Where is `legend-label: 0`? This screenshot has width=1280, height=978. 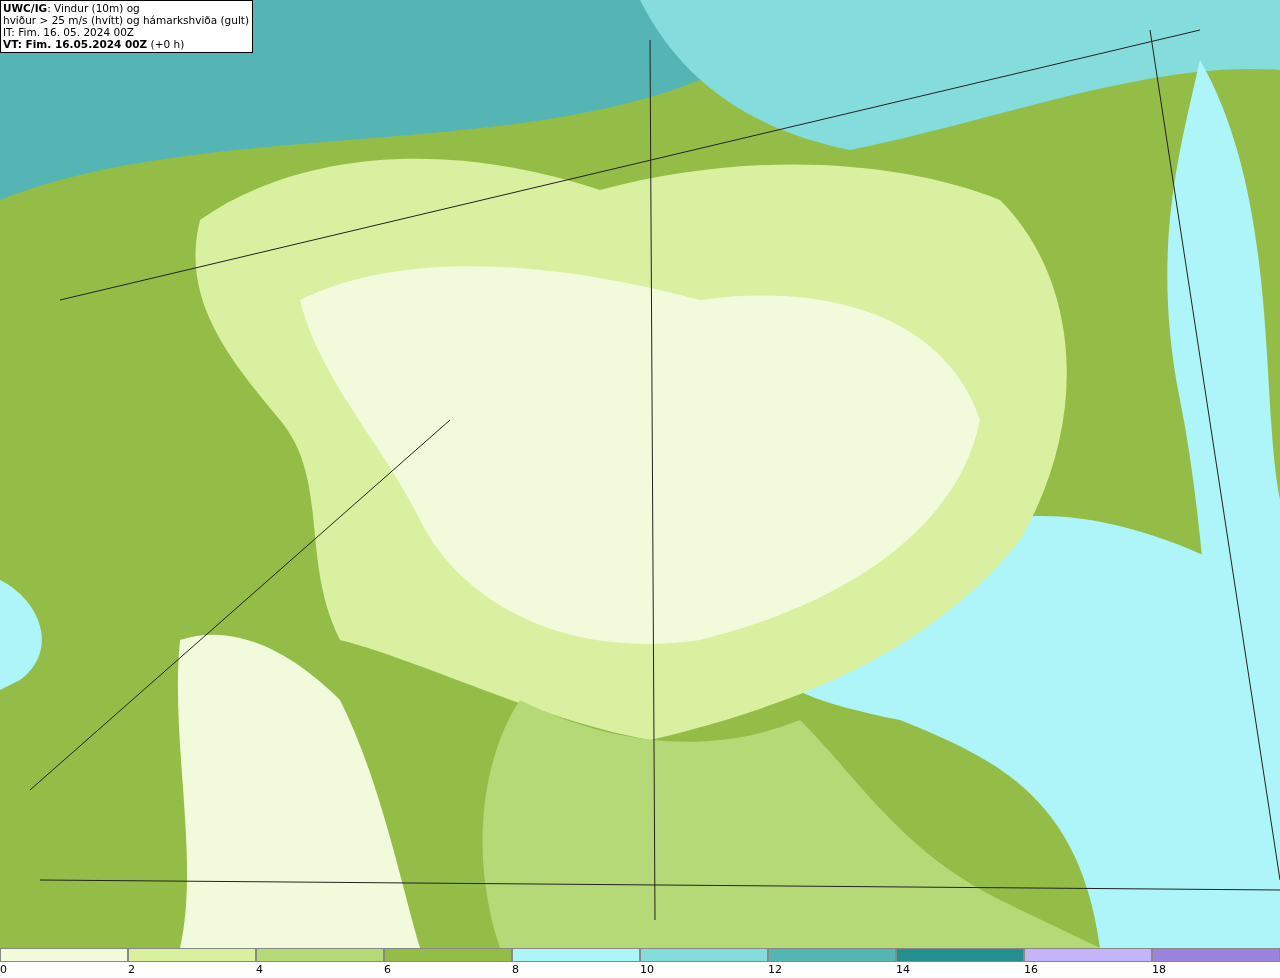 legend-label: 0 is located at coordinates (3, 970).